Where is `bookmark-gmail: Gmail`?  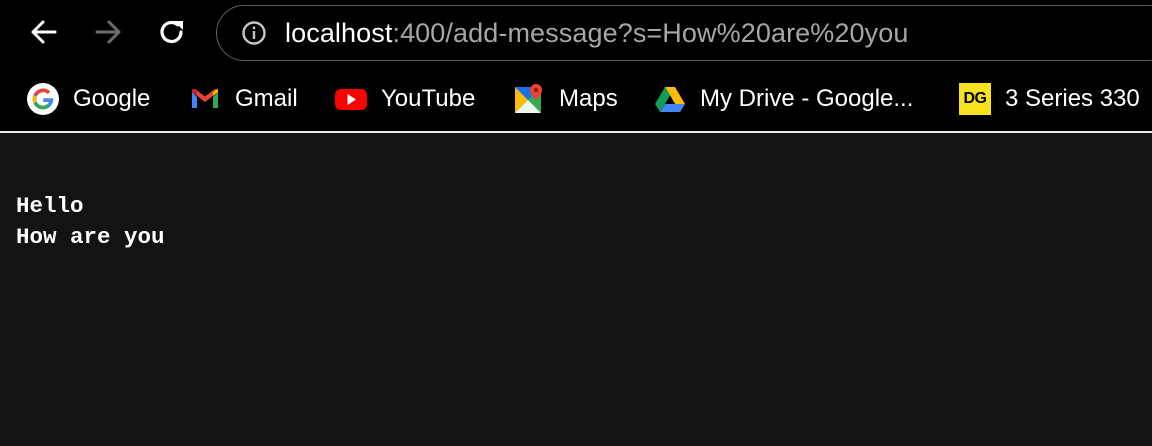 bookmark-gmail: Gmail is located at coordinates (243, 99).